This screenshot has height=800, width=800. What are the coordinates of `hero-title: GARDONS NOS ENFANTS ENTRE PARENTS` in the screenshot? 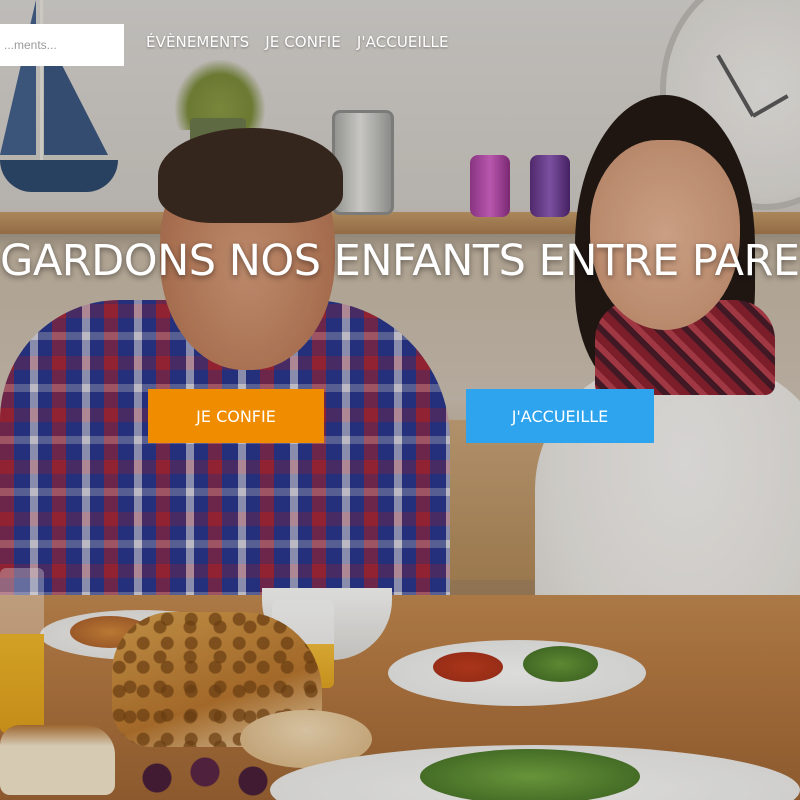 It's located at (400, 261).